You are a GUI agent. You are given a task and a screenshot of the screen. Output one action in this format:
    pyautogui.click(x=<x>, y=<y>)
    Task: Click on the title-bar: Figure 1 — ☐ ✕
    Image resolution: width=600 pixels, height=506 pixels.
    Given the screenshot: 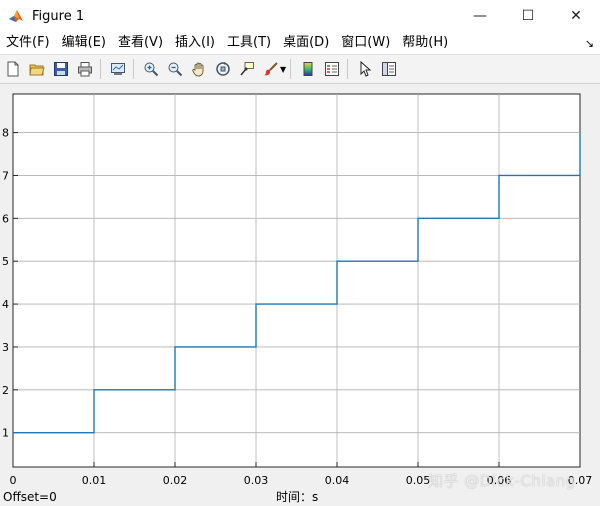 What is the action you would take?
    pyautogui.click(x=300, y=16)
    